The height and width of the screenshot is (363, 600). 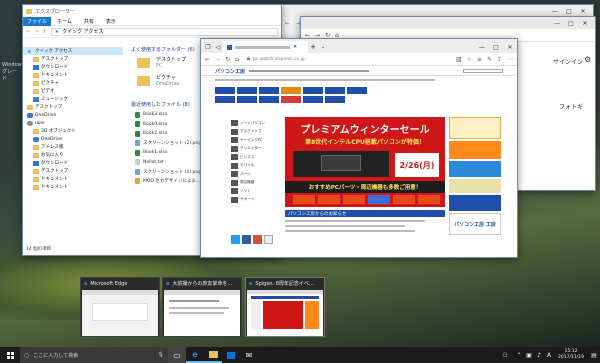 I want to click on explorer-address-bar: ★ クイック アクセス, so click(x=164, y=31).